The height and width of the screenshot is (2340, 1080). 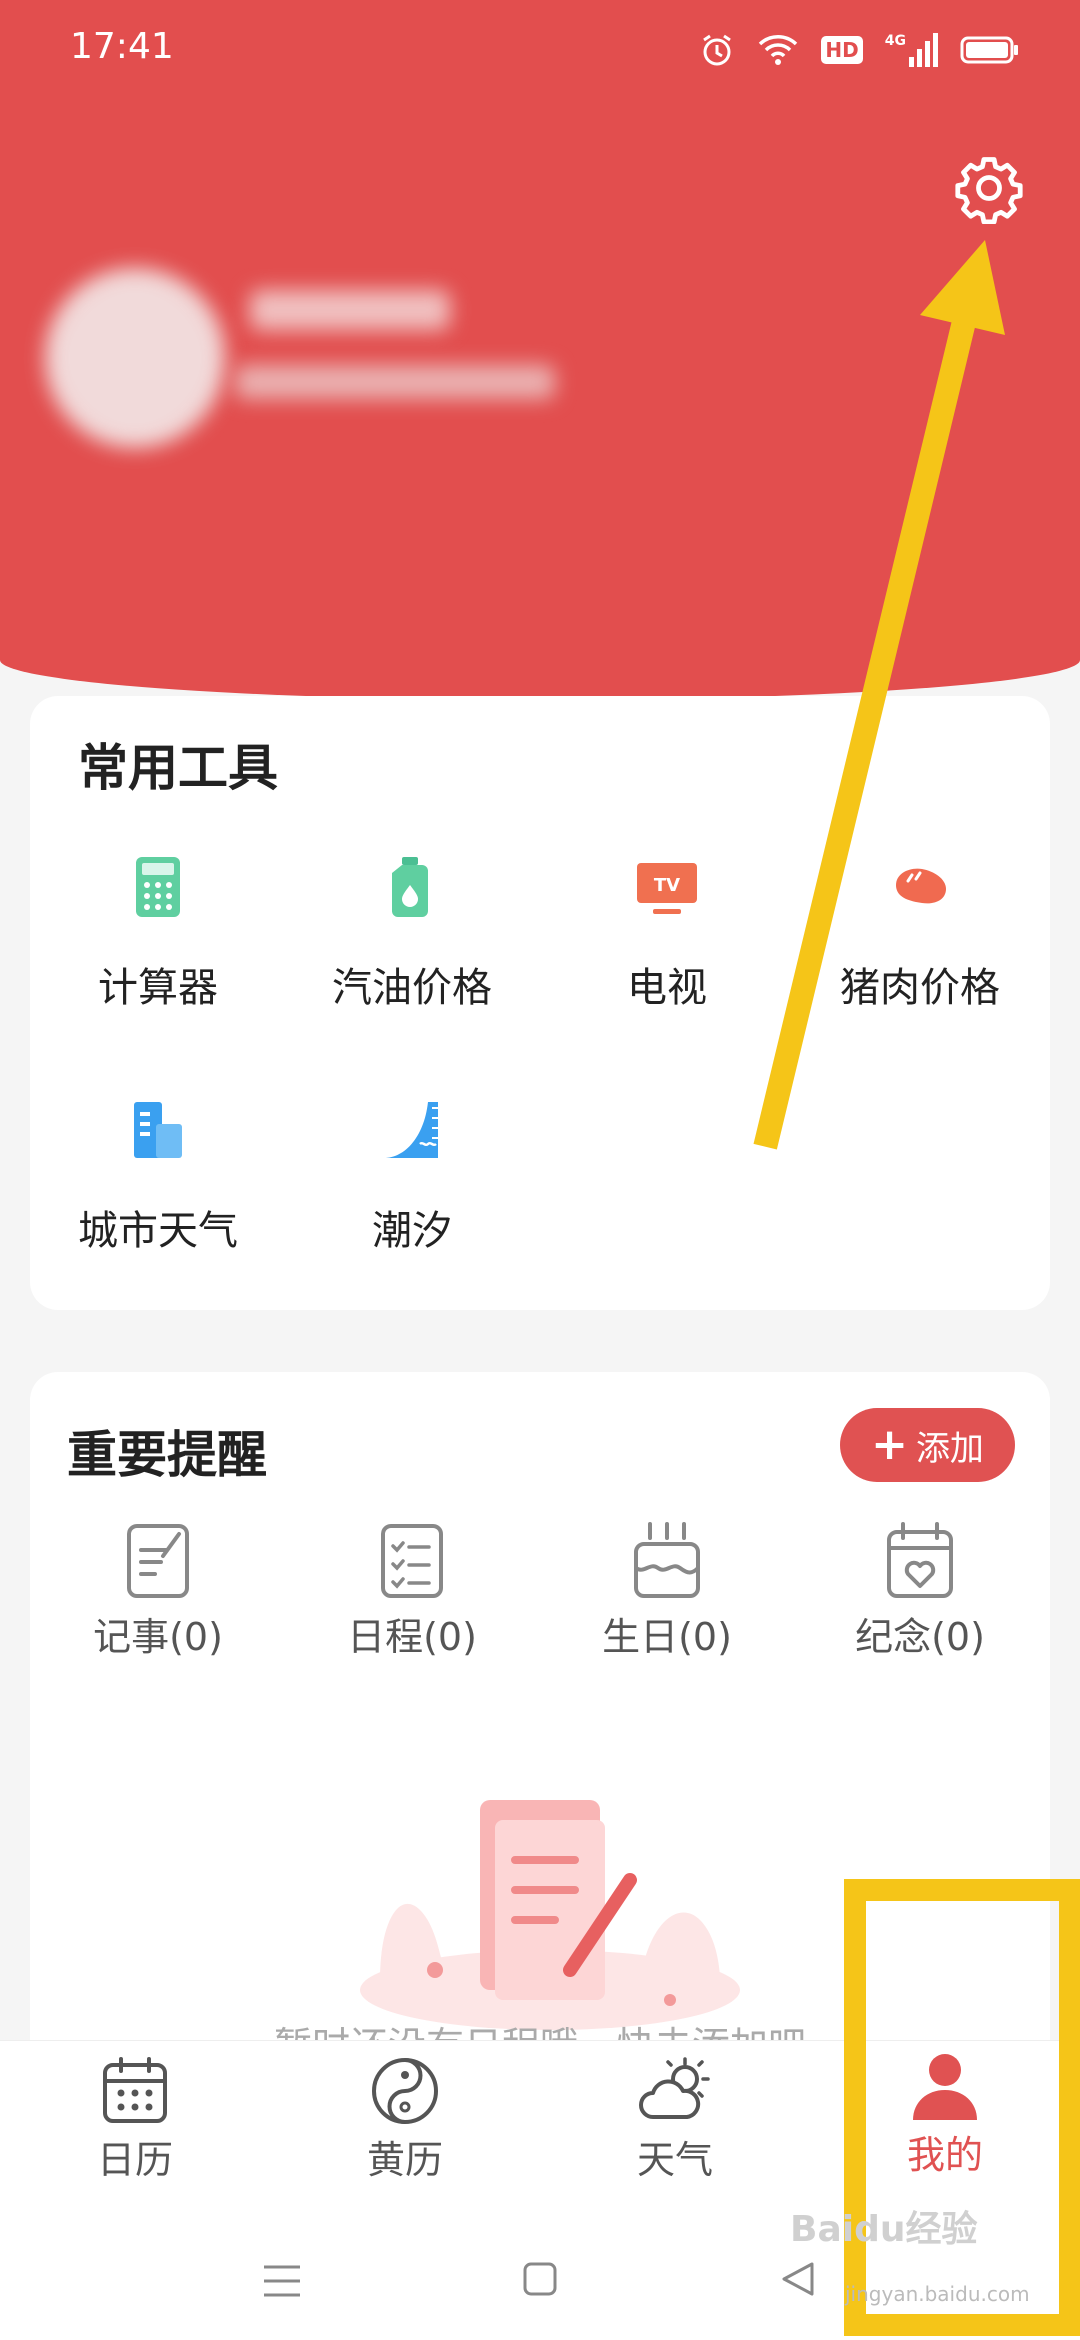 What do you see at coordinates (404, 2160) in the screenshot?
I see `tab-label: 黄历` at bounding box center [404, 2160].